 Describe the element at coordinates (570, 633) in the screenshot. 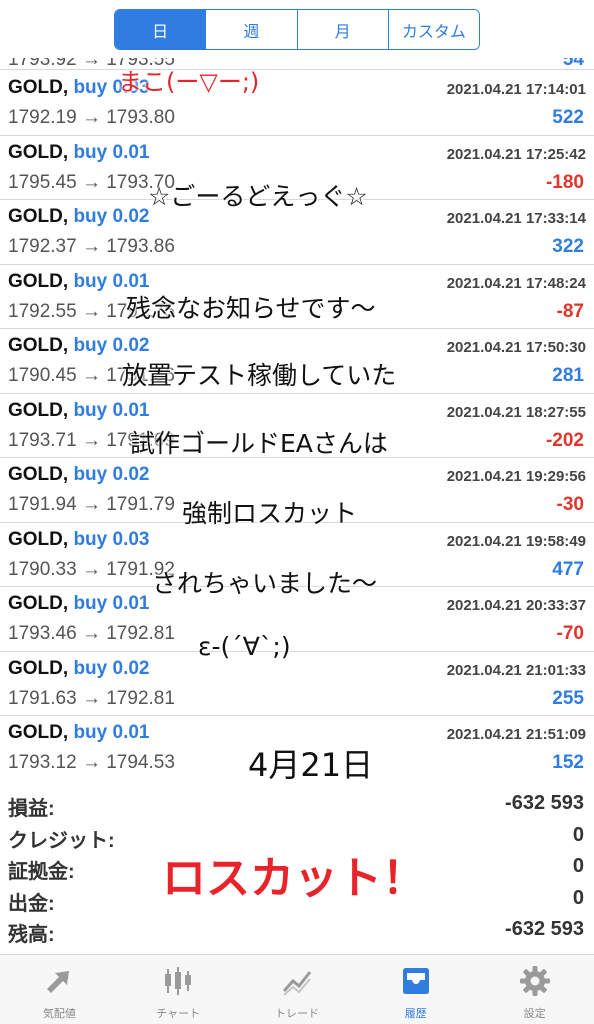

I see `deal-profit: -70` at that location.